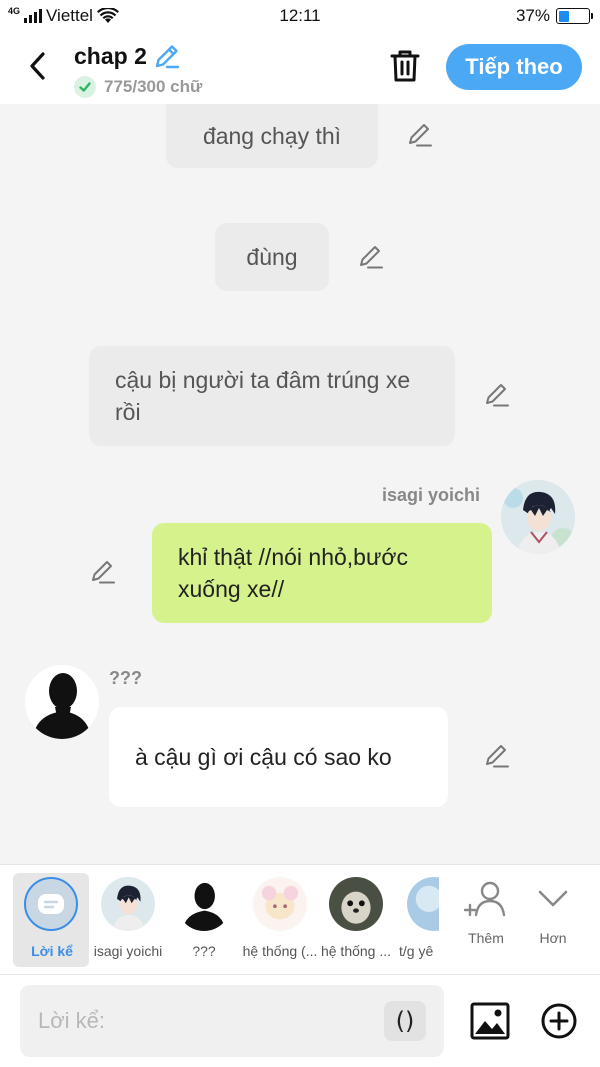 The image size is (600, 1067). I want to click on plus-circle-icon, so click(559, 1021).